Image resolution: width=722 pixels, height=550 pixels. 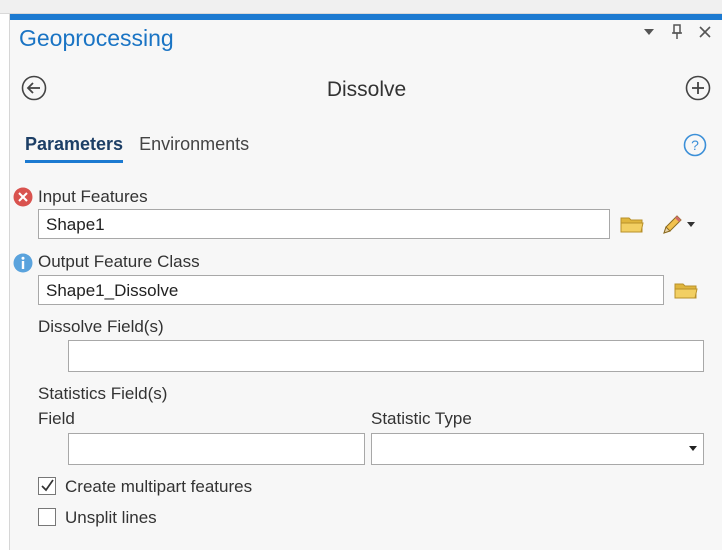 What do you see at coordinates (47, 517) in the screenshot?
I see `unsplit-lines-checkbox` at bounding box center [47, 517].